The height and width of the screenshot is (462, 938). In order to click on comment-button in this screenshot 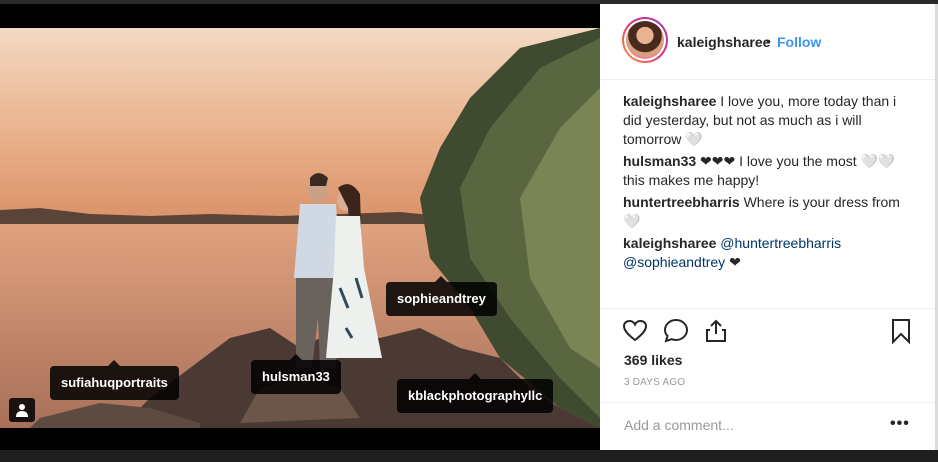, I will do `click(676, 331)`.